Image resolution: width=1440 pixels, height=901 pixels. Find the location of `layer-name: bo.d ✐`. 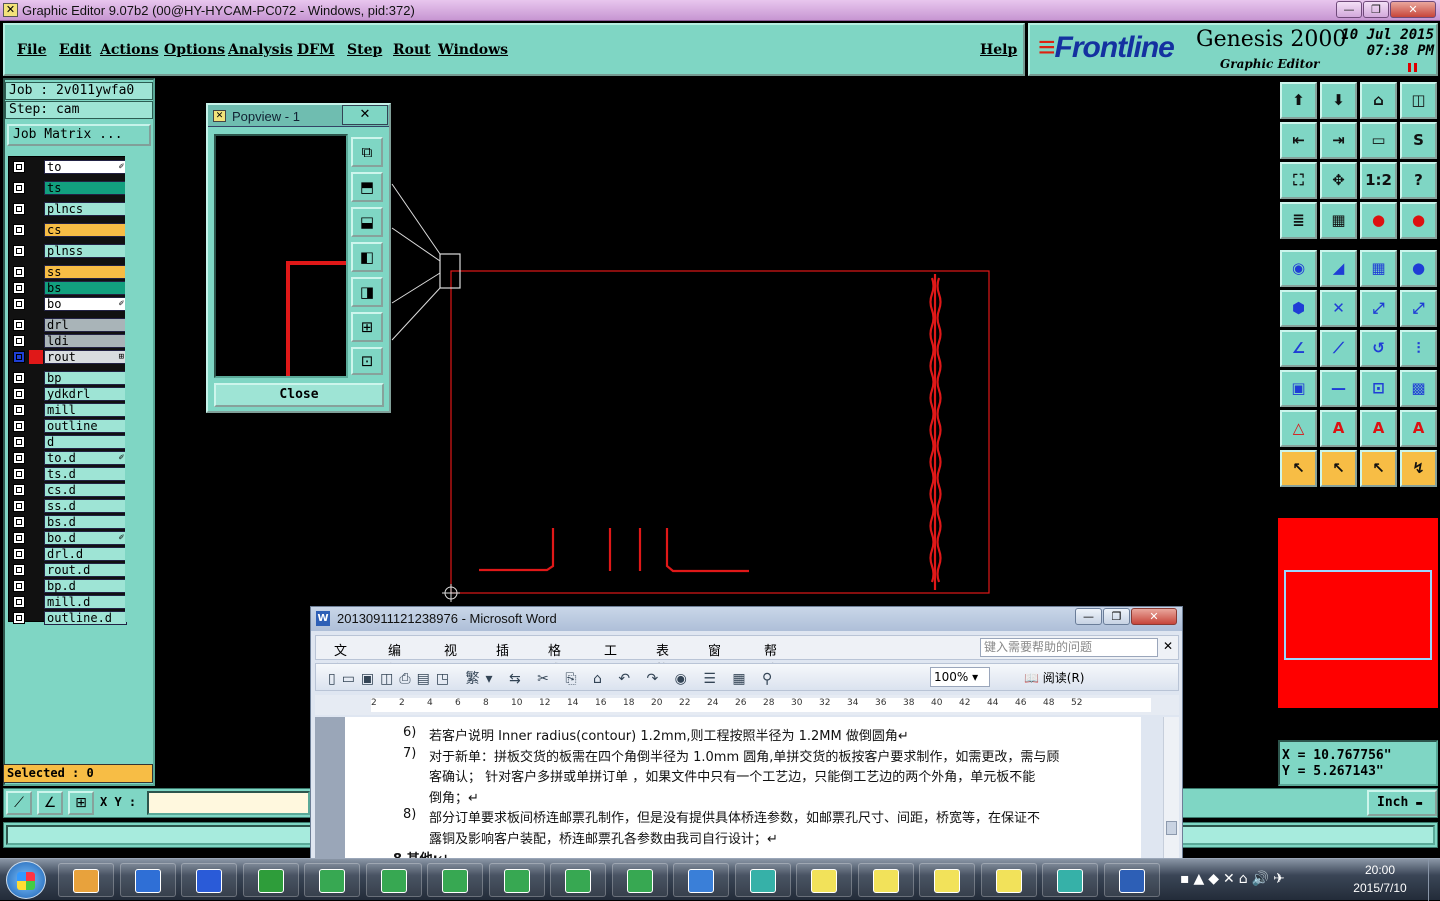

layer-name: bo.d ✐ is located at coordinates (85, 538).